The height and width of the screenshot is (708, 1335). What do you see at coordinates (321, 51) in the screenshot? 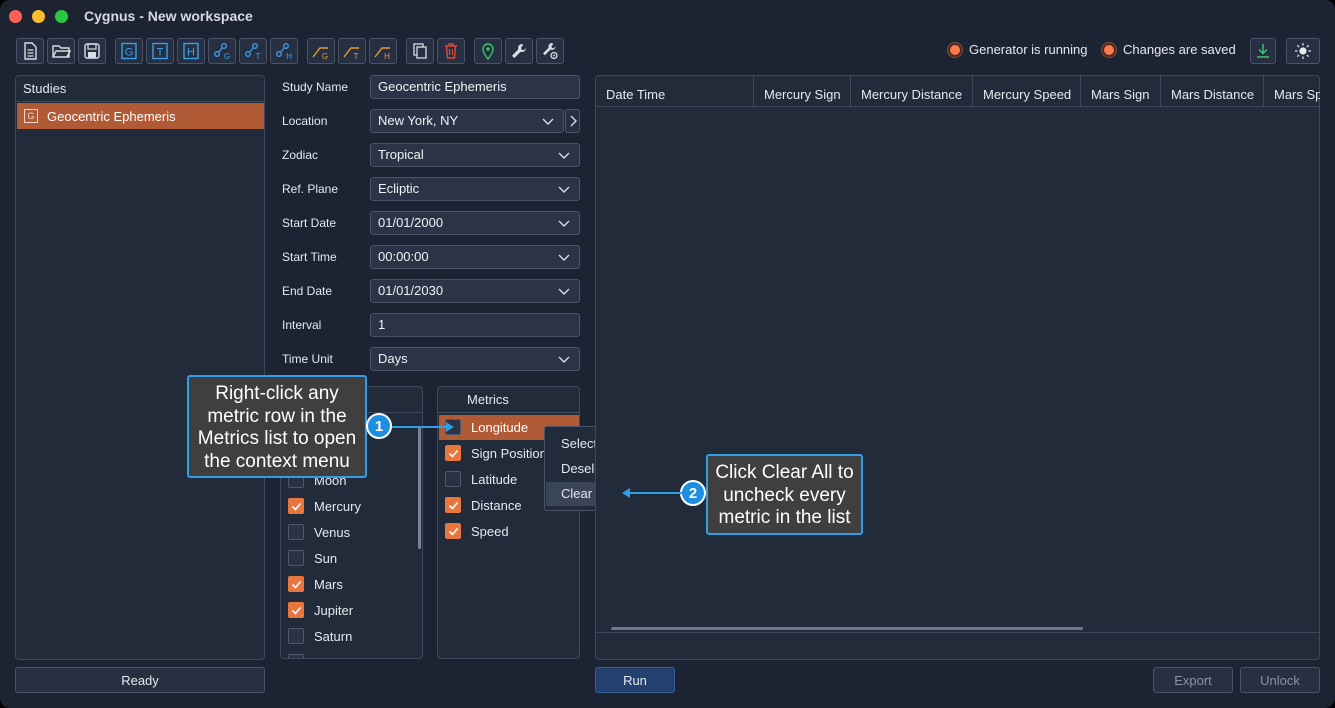
I see `g-line-button: G` at bounding box center [321, 51].